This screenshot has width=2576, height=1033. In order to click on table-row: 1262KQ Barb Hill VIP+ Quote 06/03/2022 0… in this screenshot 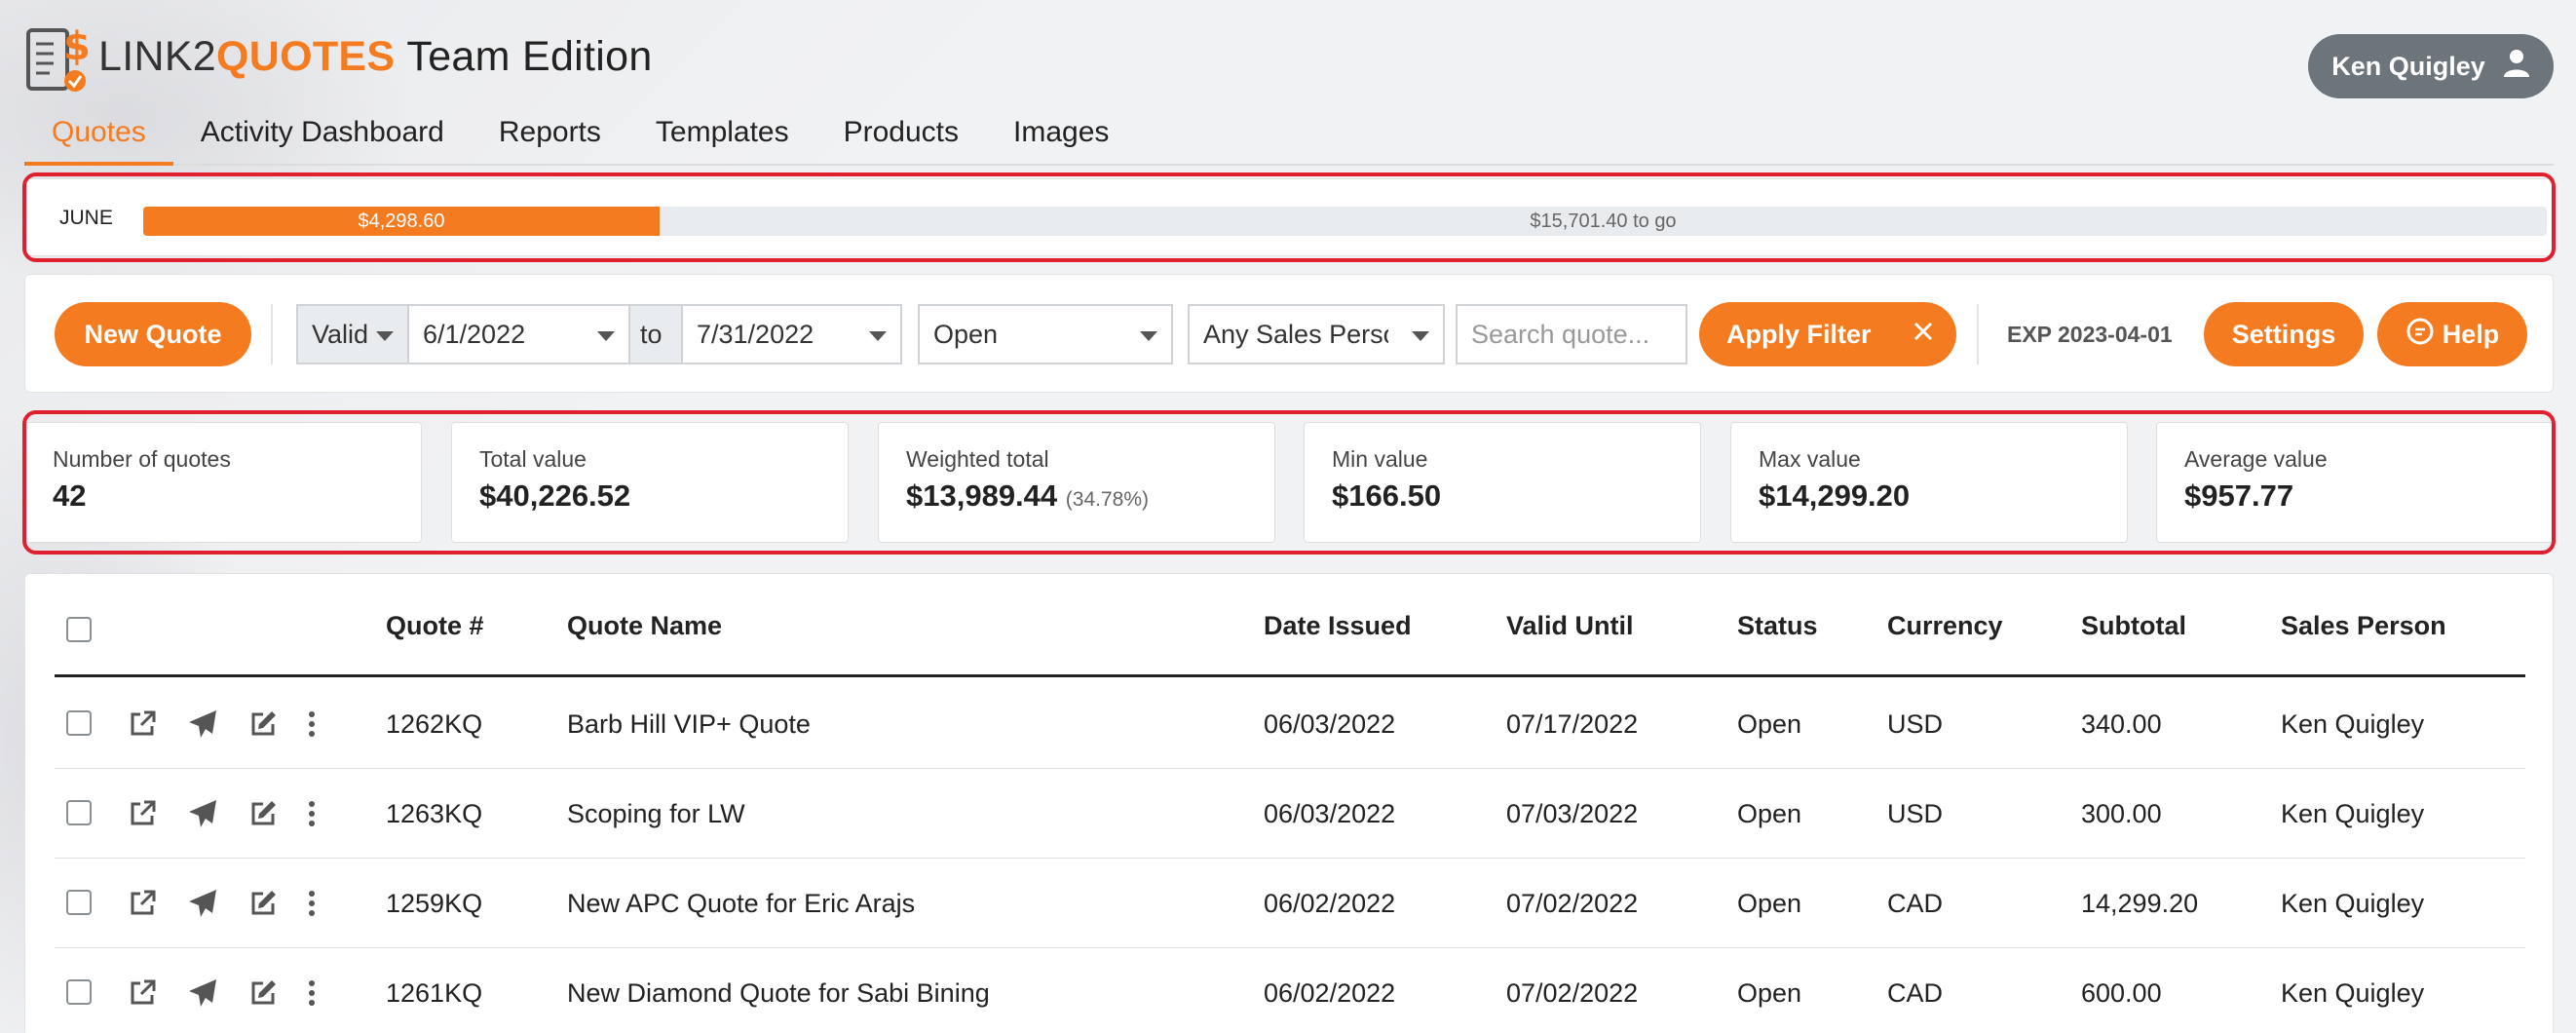, I will do `click(1290, 724)`.